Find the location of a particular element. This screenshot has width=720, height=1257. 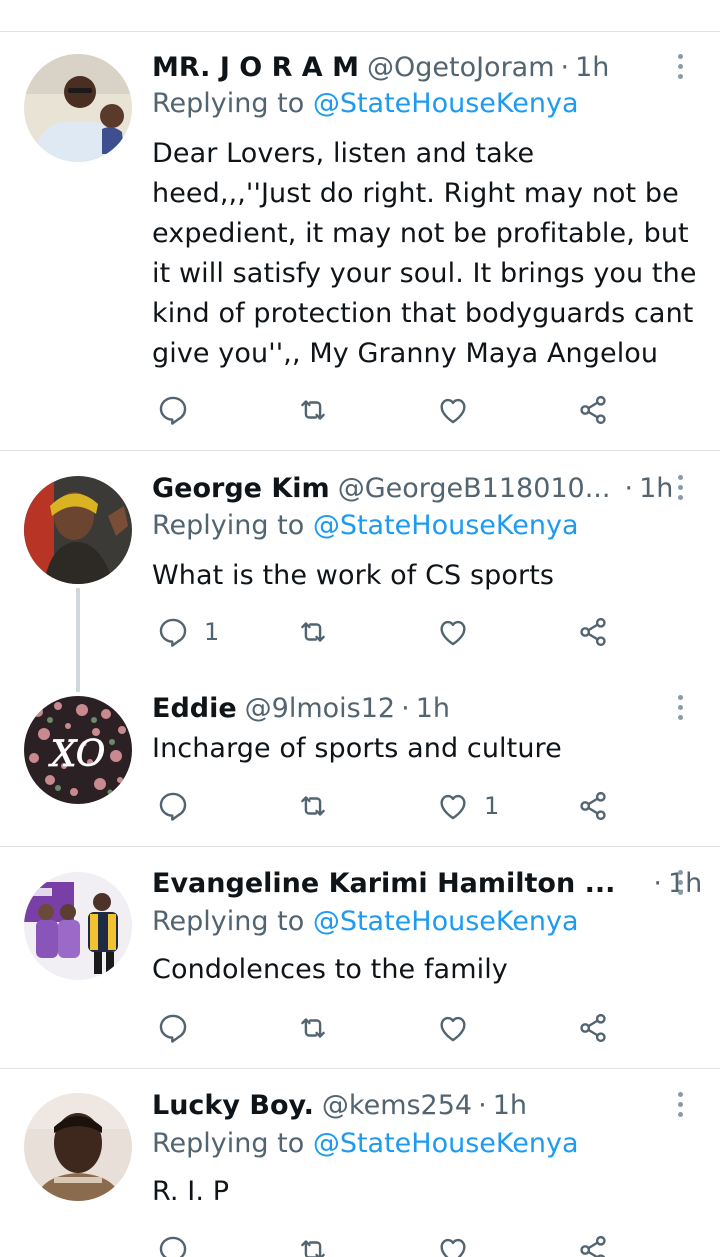

display-name: Lucky Boy. is located at coordinates (233, 1105).